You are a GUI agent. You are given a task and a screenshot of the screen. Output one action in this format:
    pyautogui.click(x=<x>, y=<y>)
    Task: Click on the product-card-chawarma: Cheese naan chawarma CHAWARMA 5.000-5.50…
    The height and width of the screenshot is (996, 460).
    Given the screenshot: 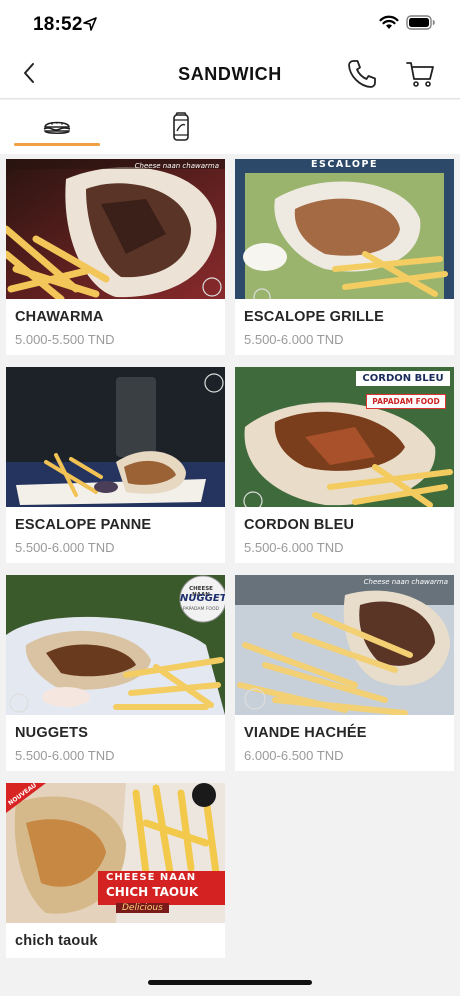 What is the action you would take?
    pyautogui.click(x=115, y=257)
    